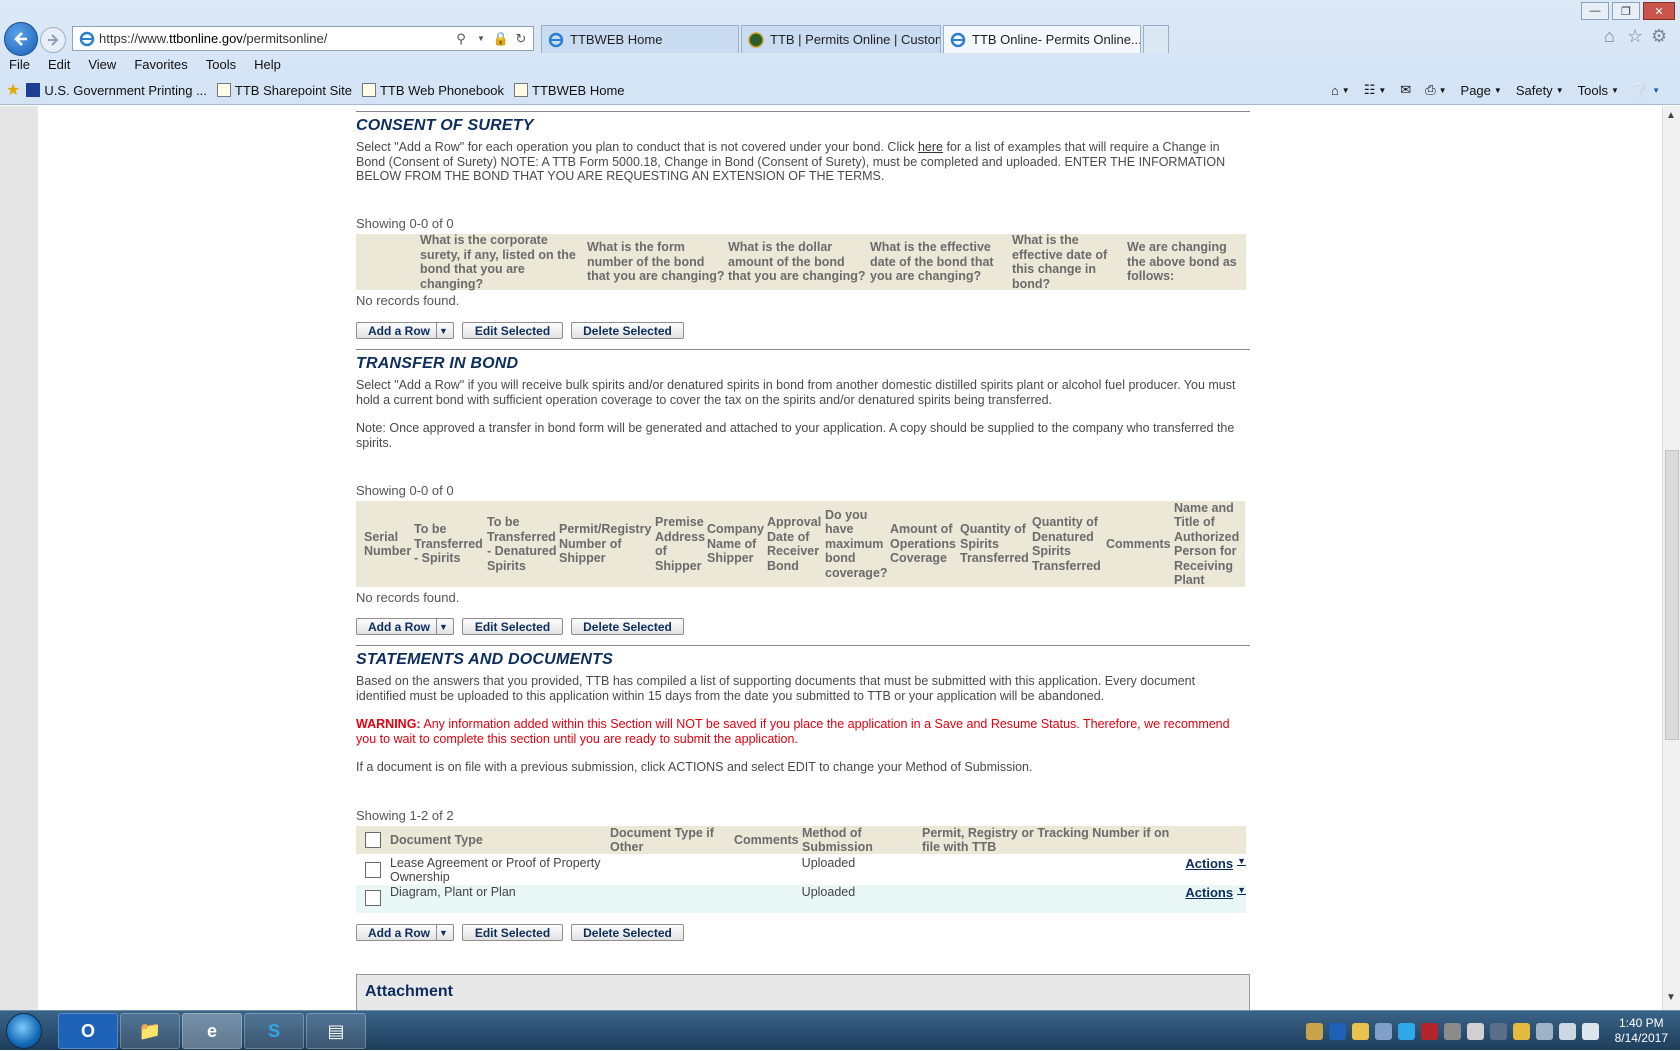  What do you see at coordinates (274, 1031) in the screenshot?
I see `skype-taskbar-icon: S` at bounding box center [274, 1031].